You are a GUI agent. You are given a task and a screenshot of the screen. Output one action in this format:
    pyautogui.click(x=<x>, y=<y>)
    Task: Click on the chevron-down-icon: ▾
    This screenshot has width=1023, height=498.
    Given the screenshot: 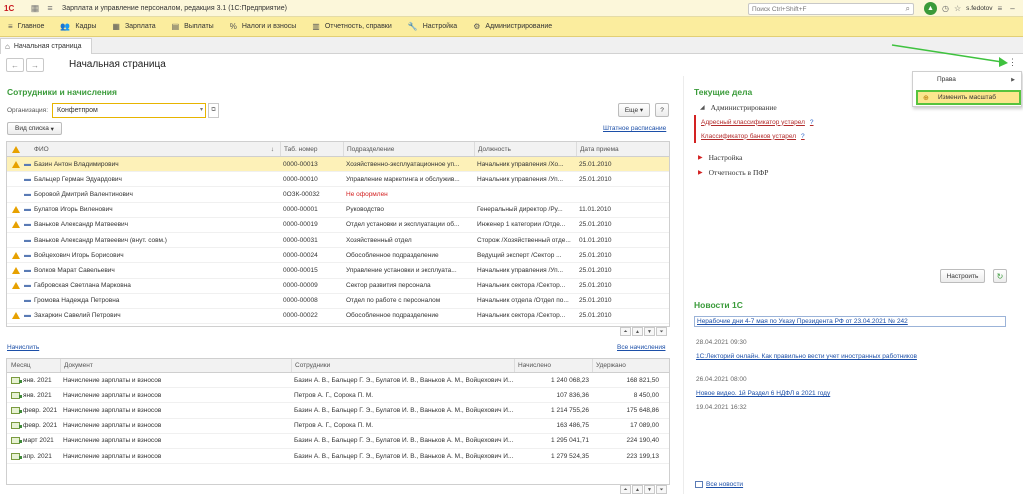 What is the action you would take?
    pyautogui.click(x=201, y=109)
    